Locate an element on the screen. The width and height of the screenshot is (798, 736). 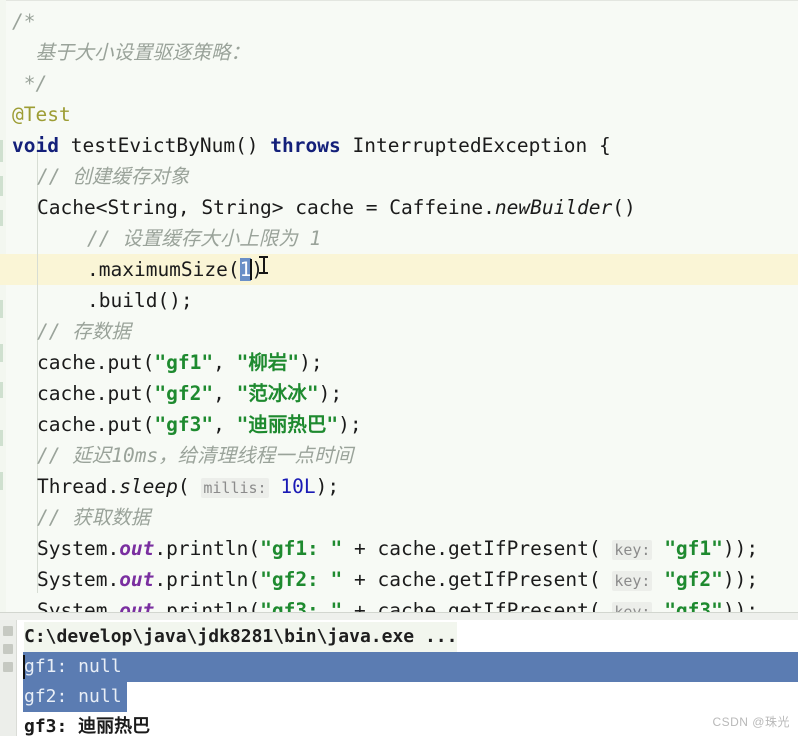
code-line: // 延迟10ms，给清理线程一点时间 is located at coordinates (195, 455).